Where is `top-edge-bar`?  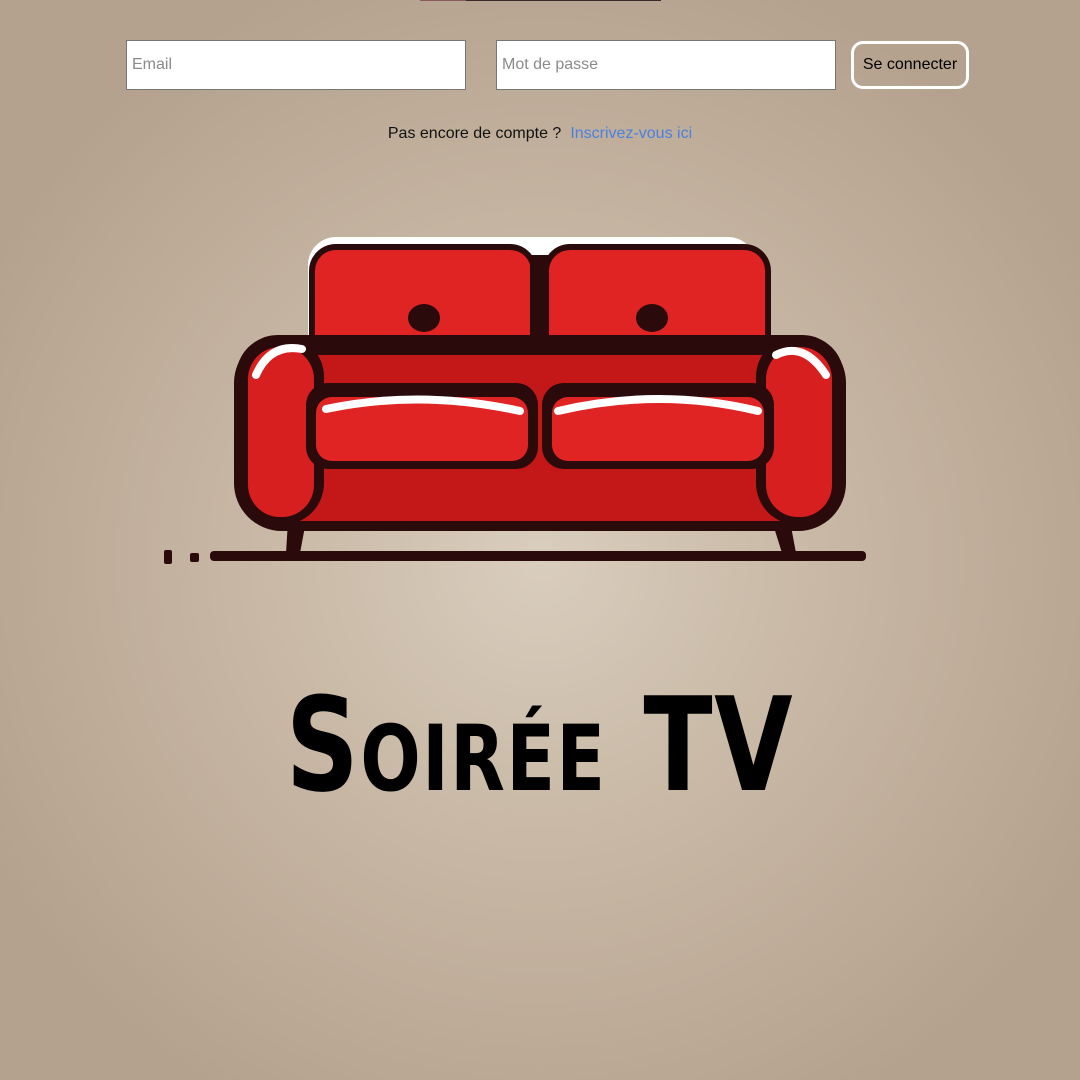
top-edge-bar is located at coordinates (540, 0).